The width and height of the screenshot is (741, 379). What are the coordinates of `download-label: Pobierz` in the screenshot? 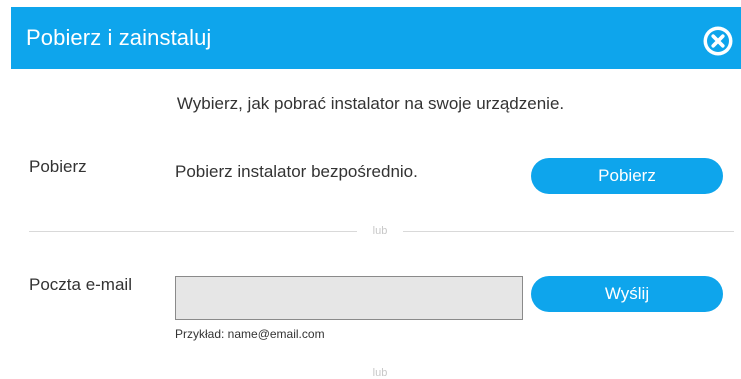 It's located at (58, 166).